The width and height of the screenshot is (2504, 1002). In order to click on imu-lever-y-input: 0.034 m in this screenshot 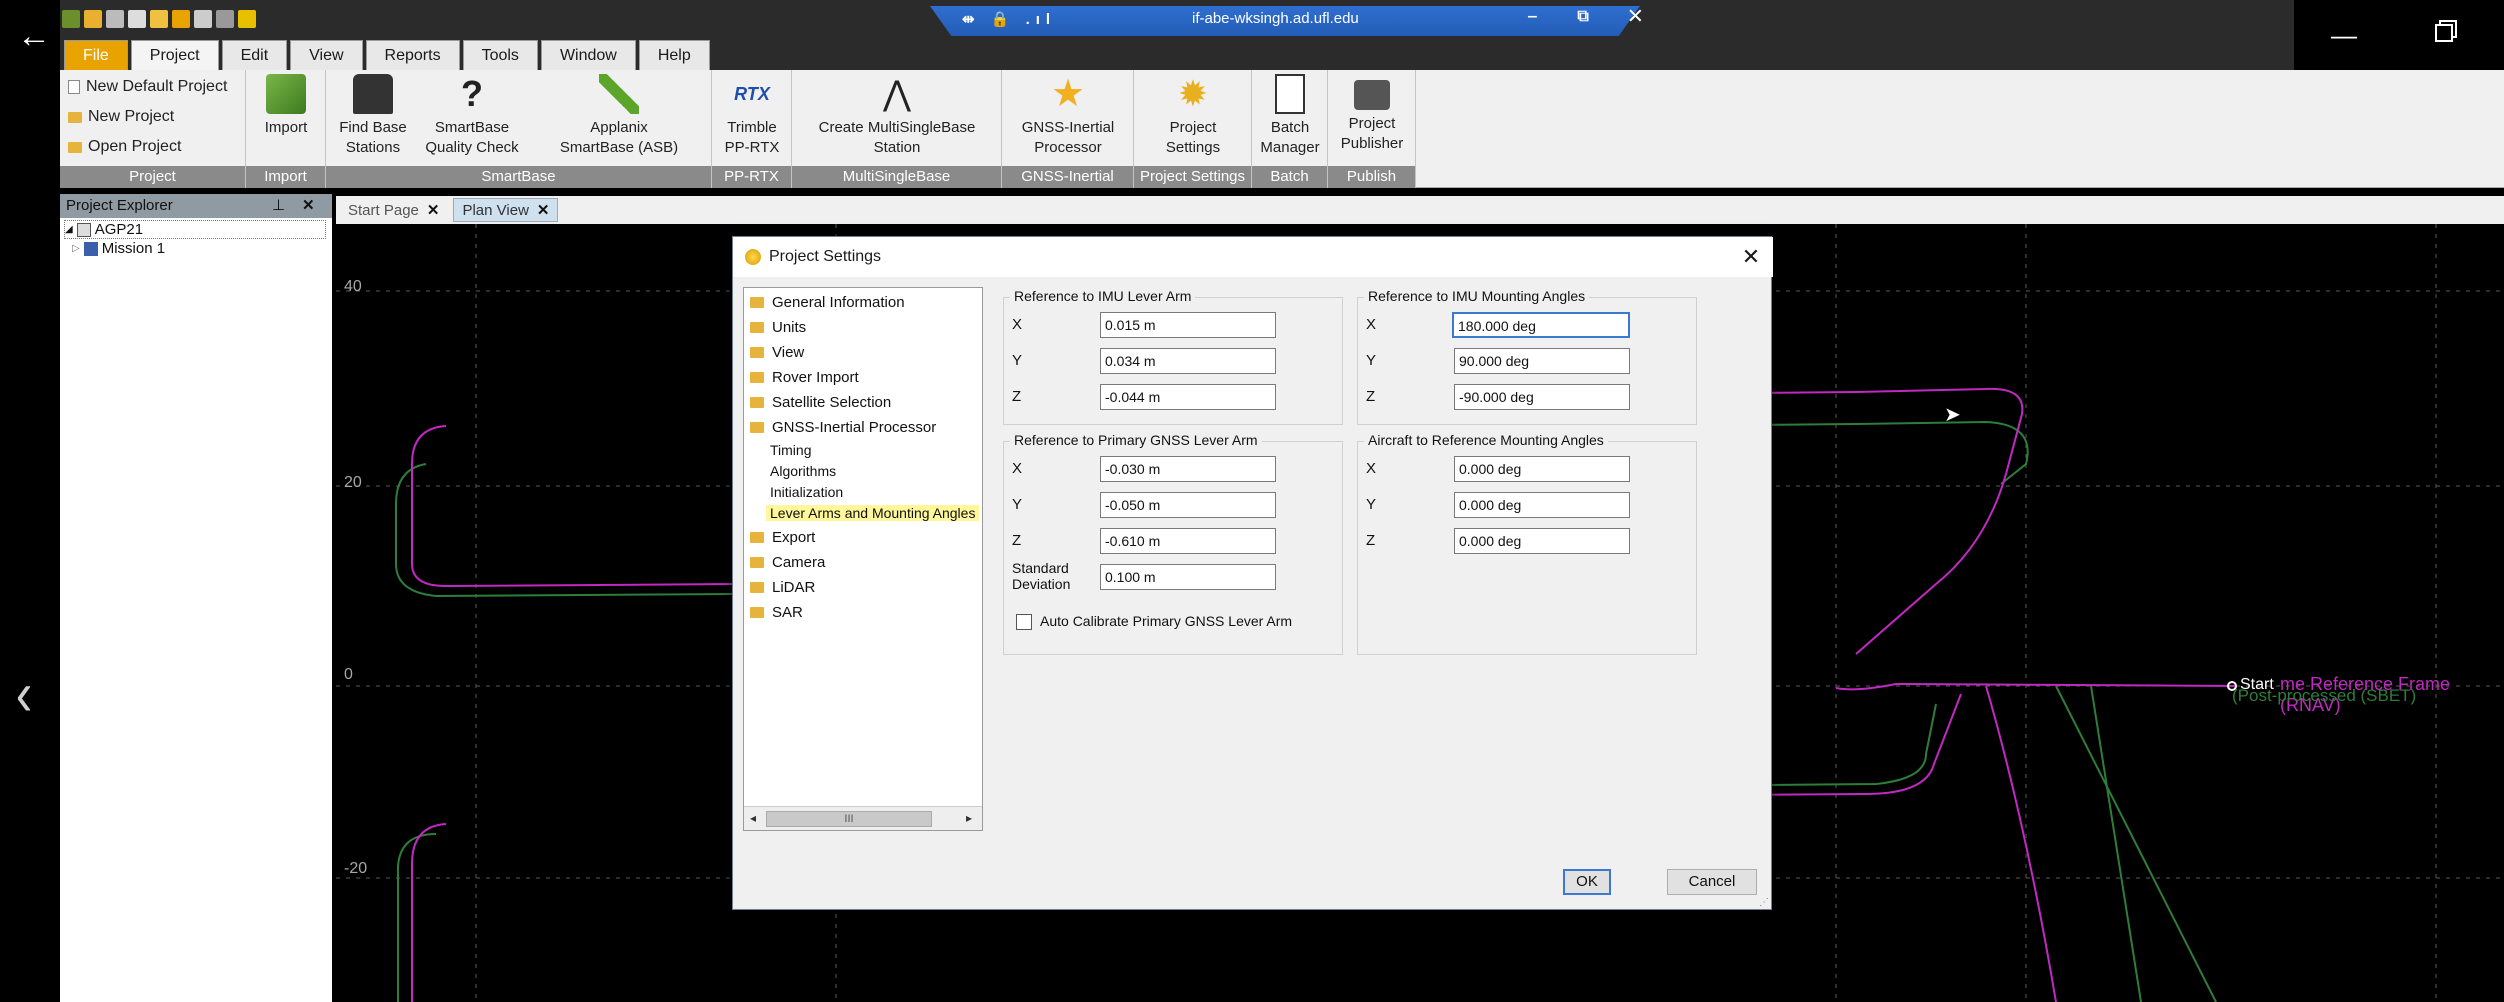, I will do `click(1188, 361)`.